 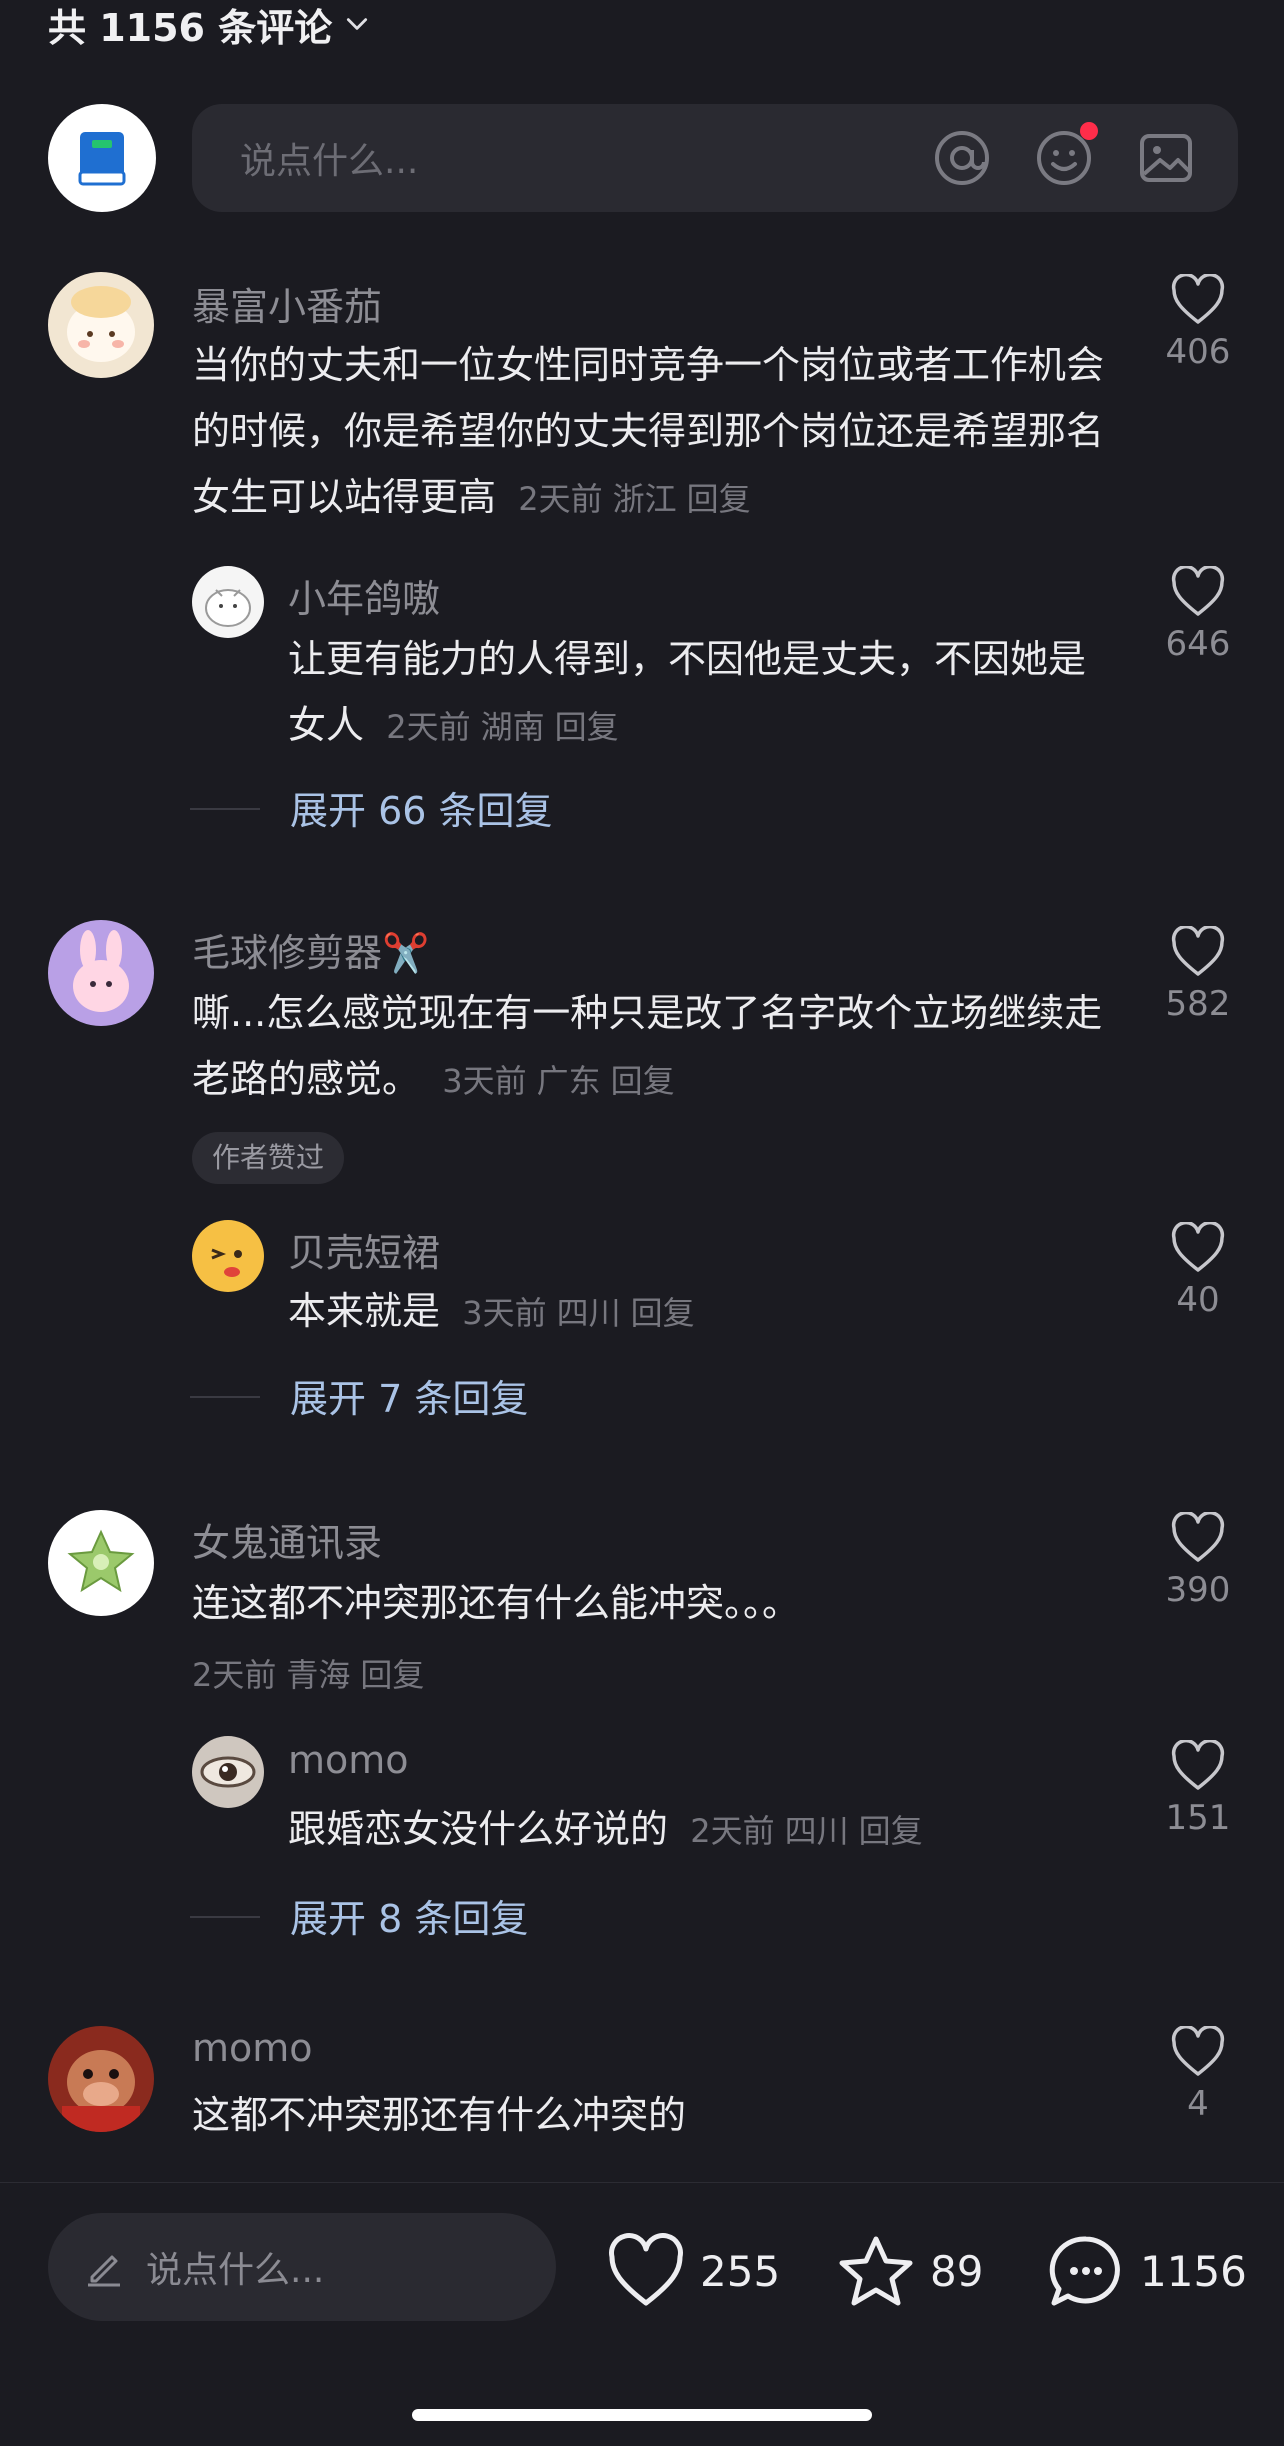 I want to click on like-button: 151, so click(x=1198, y=1789).